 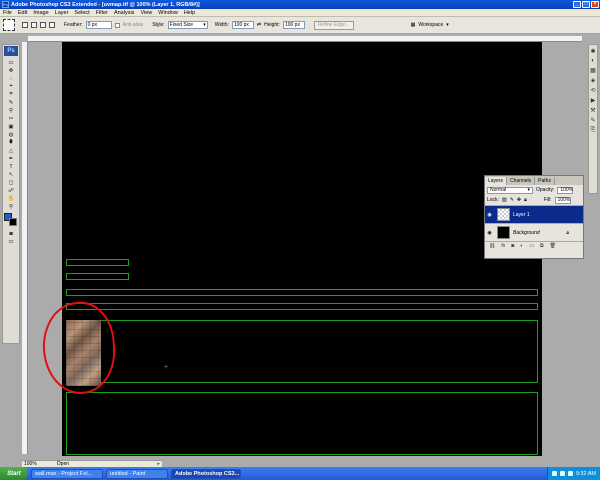 What do you see at coordinates (593, 61) in the screenshot?
I see `color-panel-icon: ◐` at bounding box center [593, 61].